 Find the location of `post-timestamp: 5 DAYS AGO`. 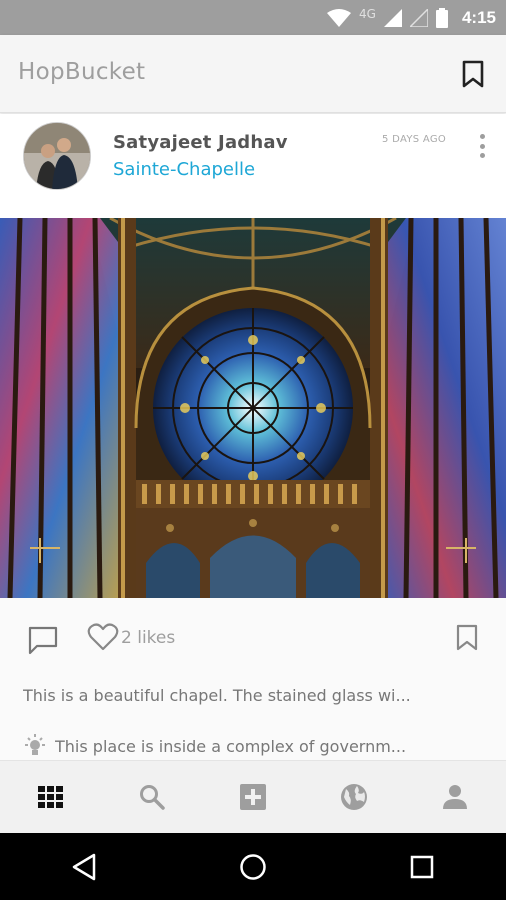

post-timestamp: 5 DAYS AGO is located at coordinates (414, 139).